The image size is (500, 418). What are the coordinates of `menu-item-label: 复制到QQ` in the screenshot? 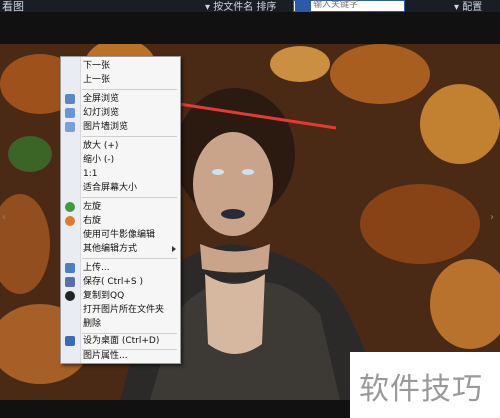 It's located at (104, 296).